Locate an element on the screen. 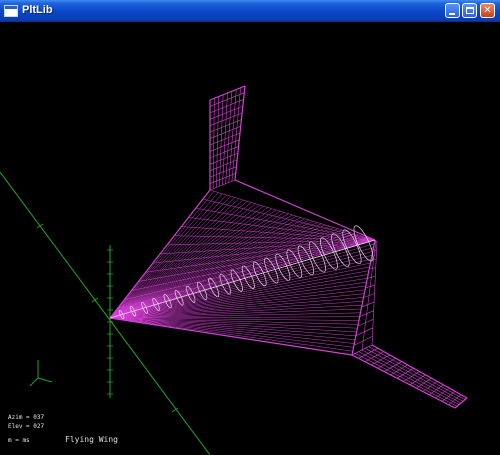  mode-readout: m = ms is located at coordinates (19, 440).